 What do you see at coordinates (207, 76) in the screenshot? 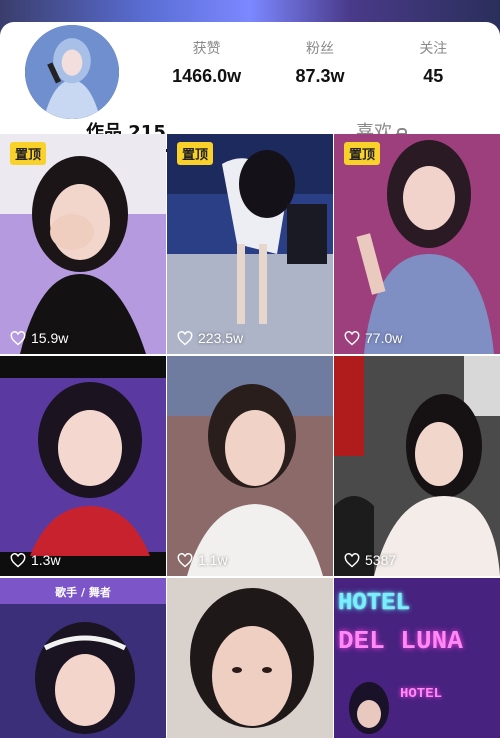
I see `stat-value: 1466.0w` at bounding box center [207, 76].